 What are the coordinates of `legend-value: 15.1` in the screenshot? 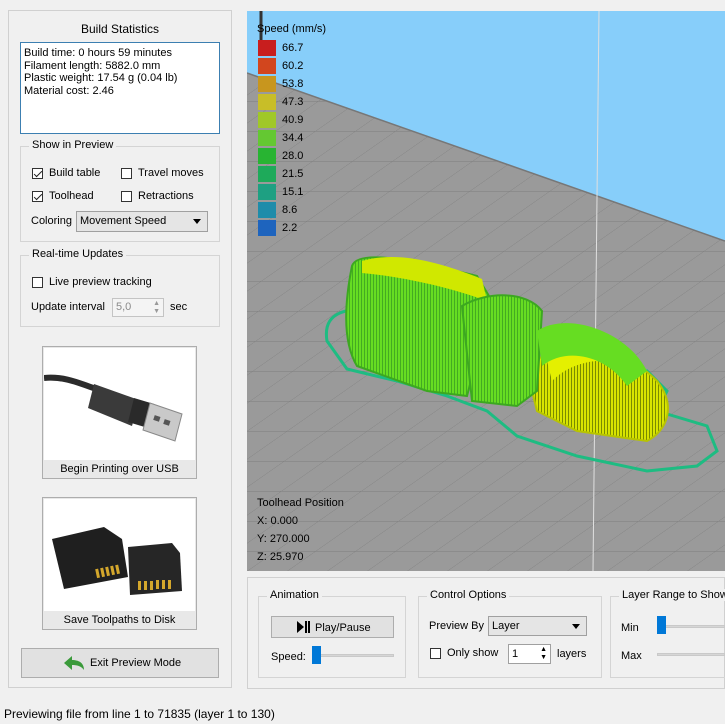 It's located at (293, 192).